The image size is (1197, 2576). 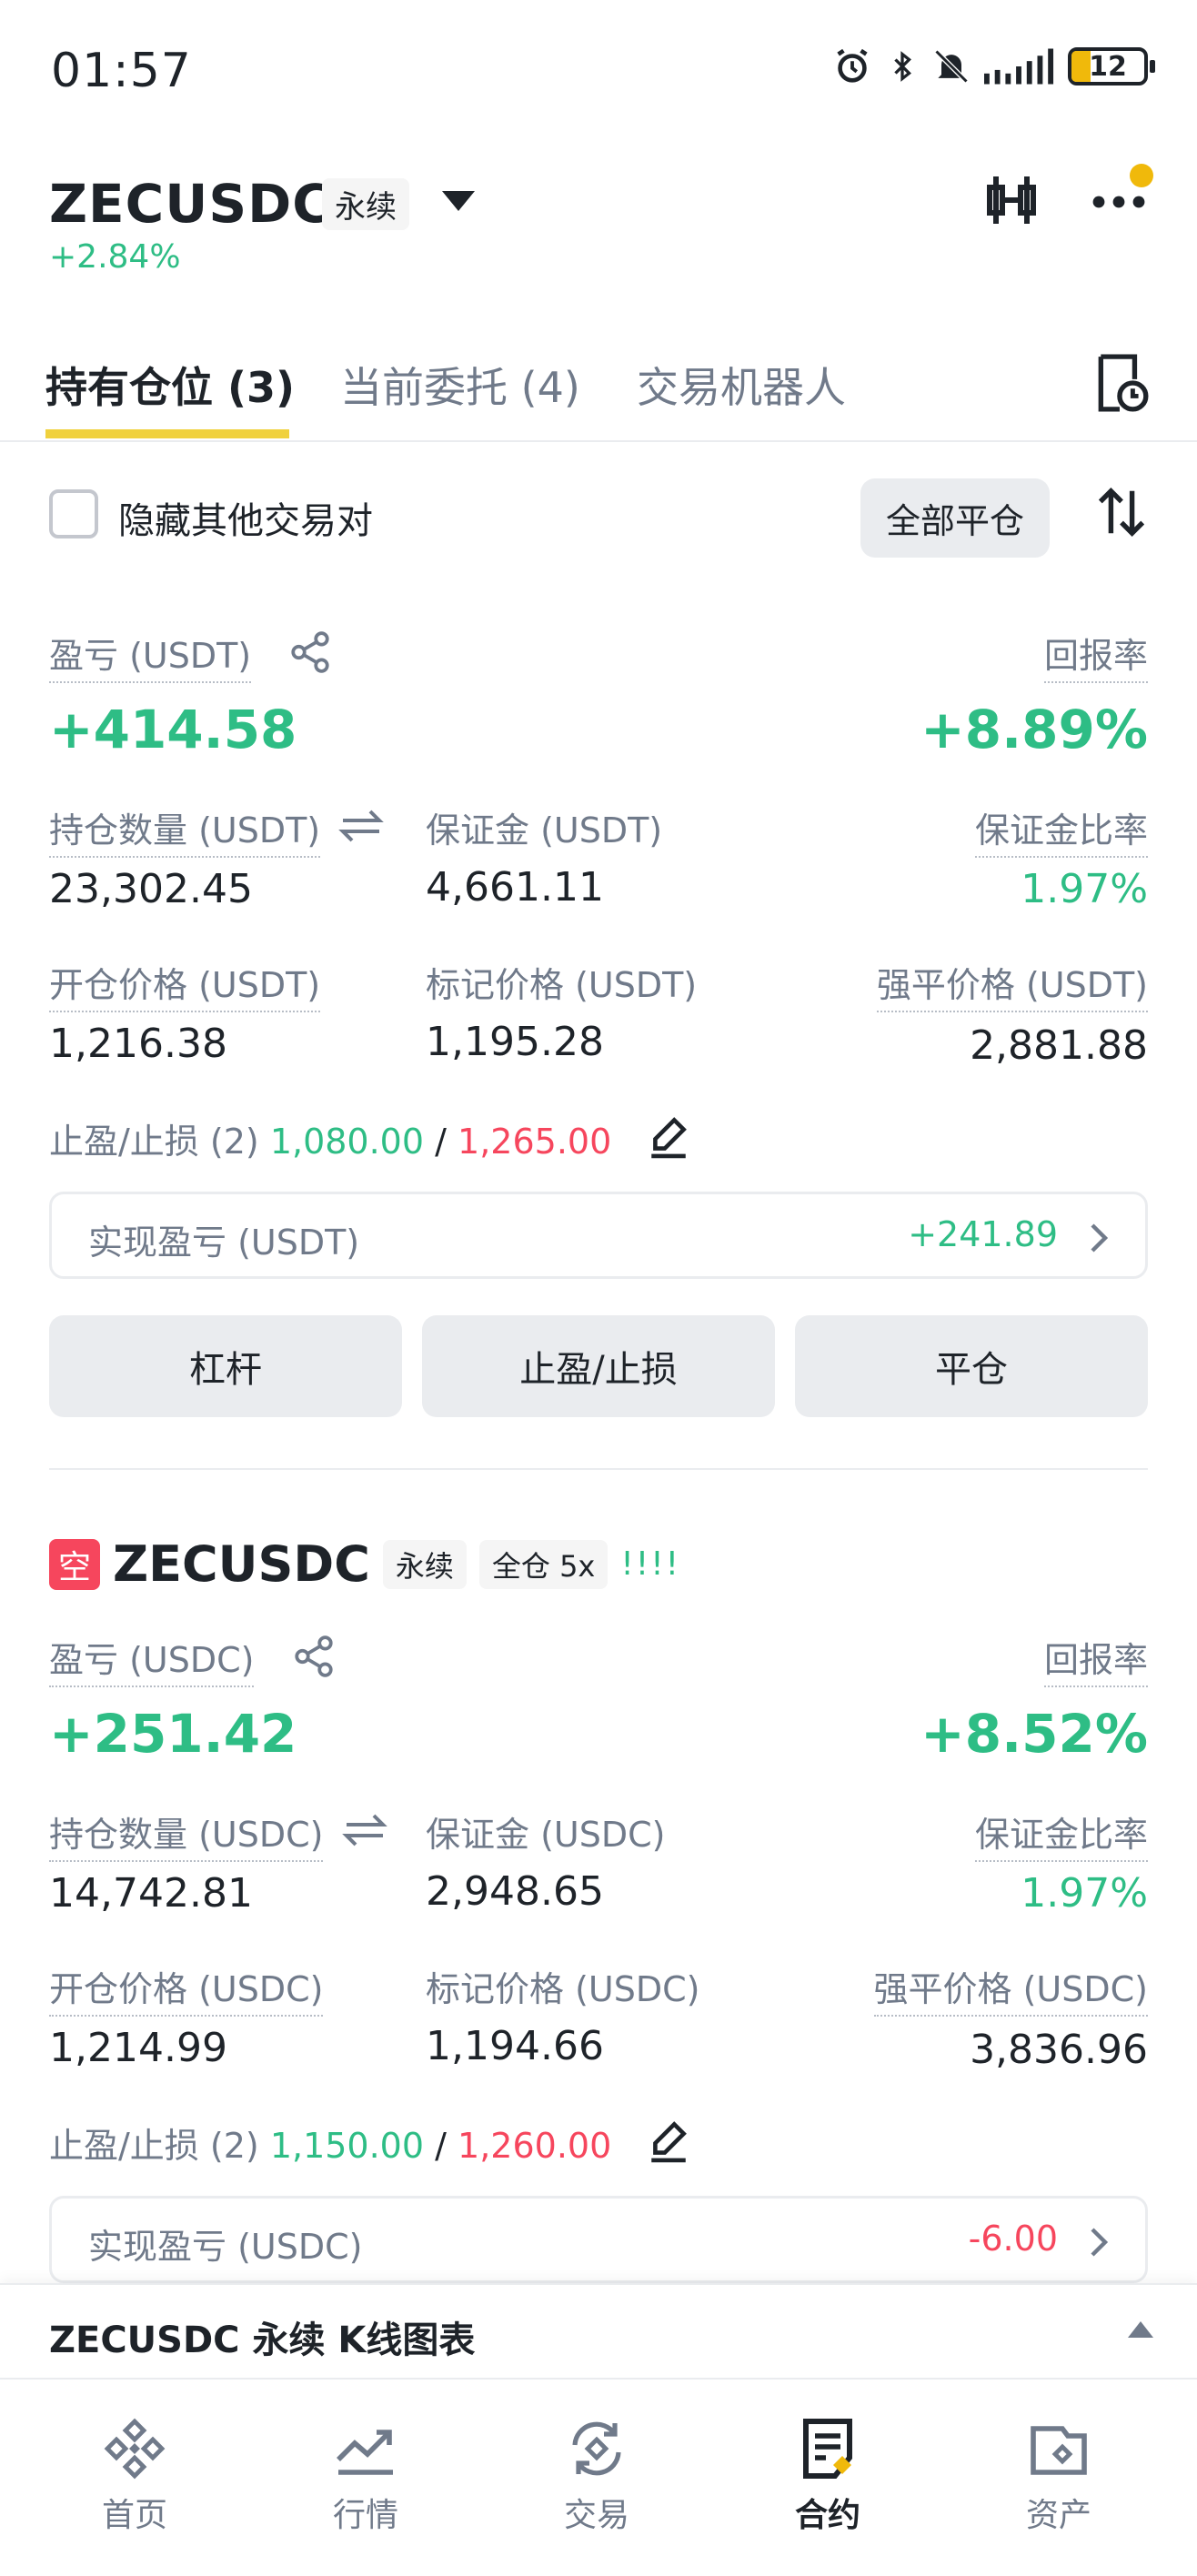 What do you see at coordinates (598, 2239) in the screenshot?
I see `realized-pnl-row: 实现盈亏 (USDC) -6.00` at bounding box center [598, 2239].